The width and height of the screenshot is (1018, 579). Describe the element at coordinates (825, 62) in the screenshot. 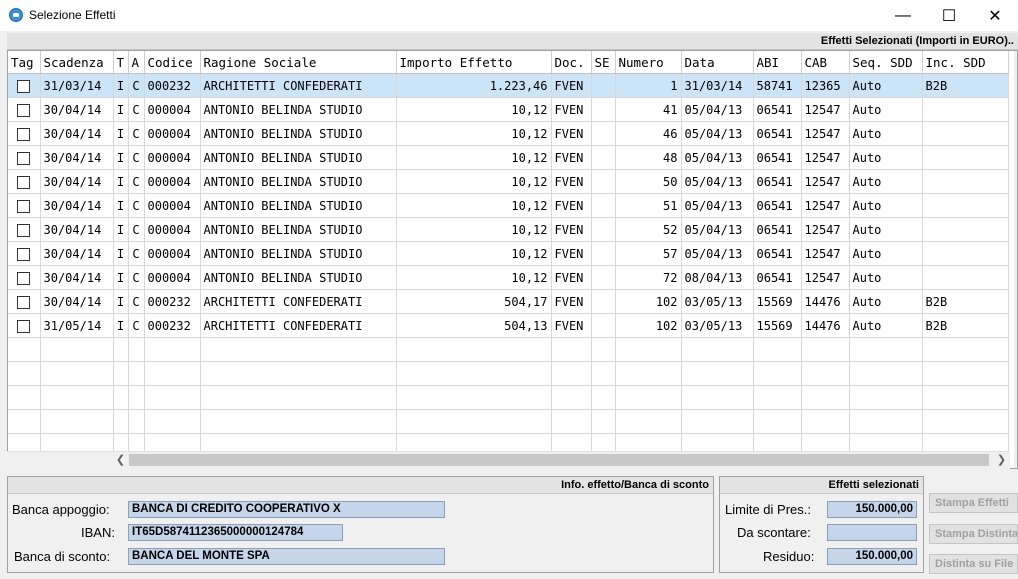

I see `column-header: CAB` at that location.